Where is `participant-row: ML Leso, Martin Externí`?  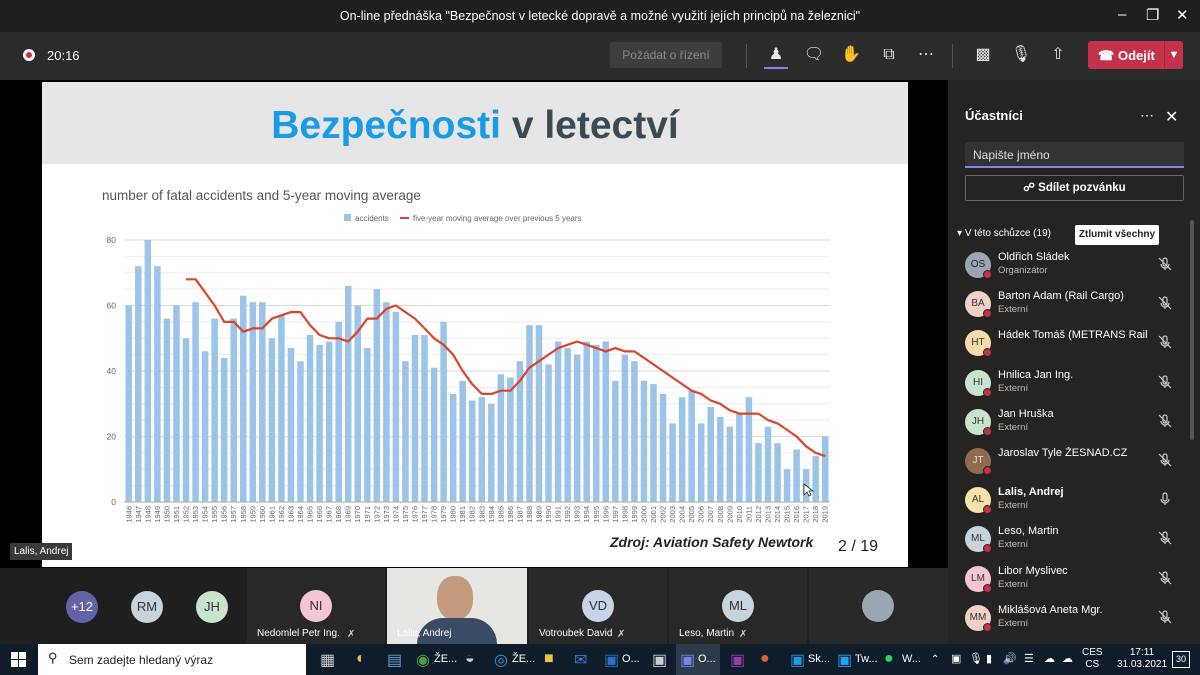
participant-row: ML Leso, Martin Externí is located at coordinates (1068, 538).